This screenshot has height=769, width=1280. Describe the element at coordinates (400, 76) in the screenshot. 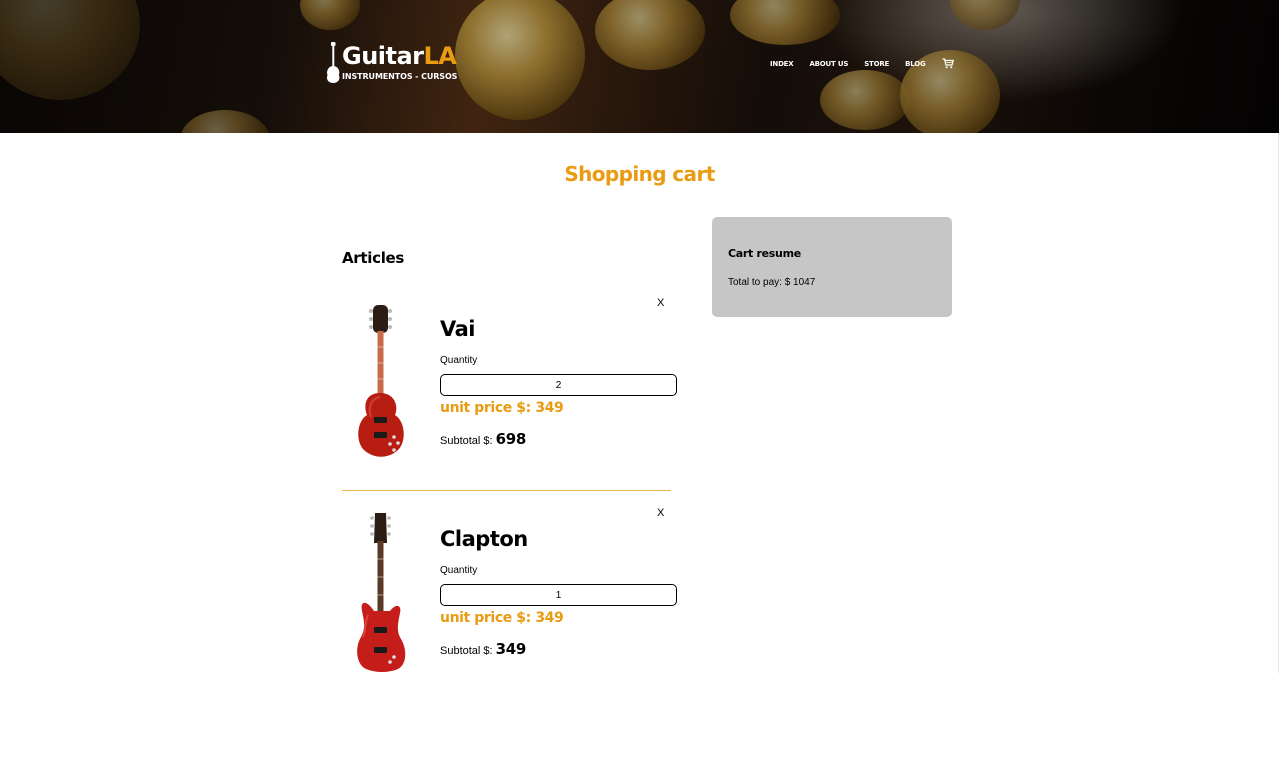

I see `logo-tagline: INSTRUMENTOS - CURSOS` at that location.